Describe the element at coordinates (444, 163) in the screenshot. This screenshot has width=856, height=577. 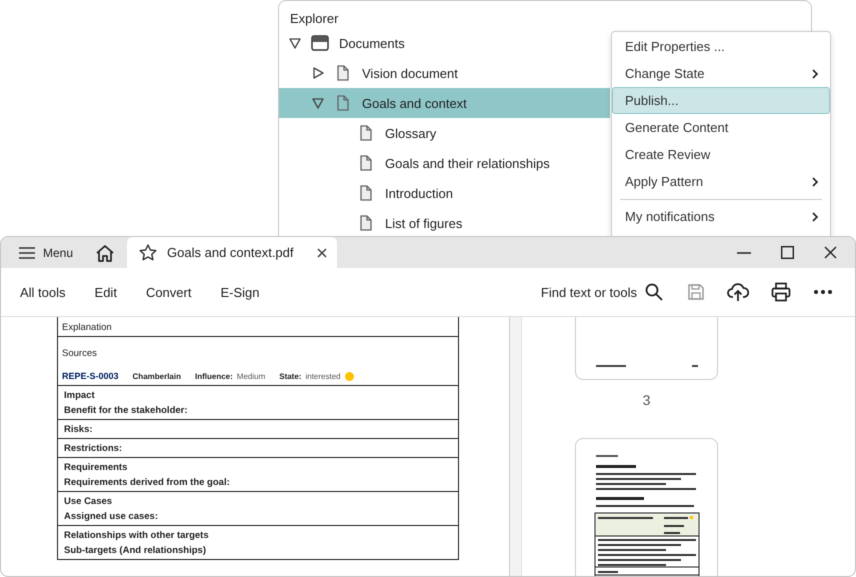
I see `tree-item: Goals and their relationships` at that location.